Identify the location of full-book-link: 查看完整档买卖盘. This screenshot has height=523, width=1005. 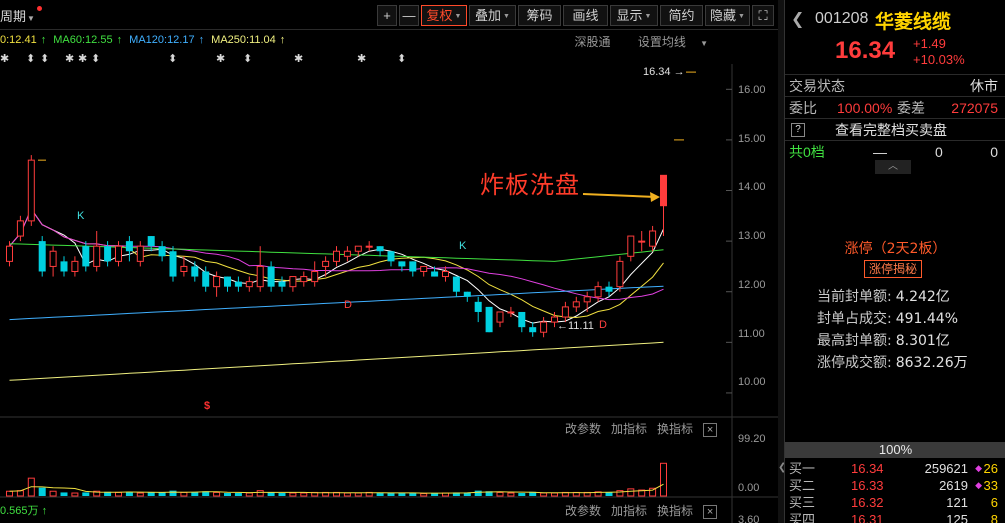
(891, 130).